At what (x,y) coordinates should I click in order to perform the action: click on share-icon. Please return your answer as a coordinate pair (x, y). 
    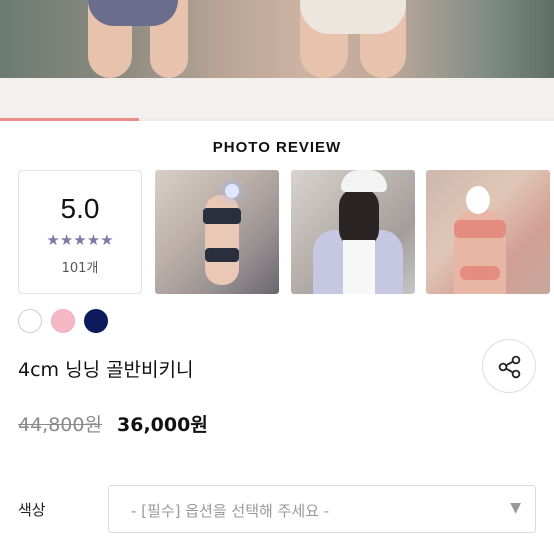
    Looking at the image, I should click on (509, 367).